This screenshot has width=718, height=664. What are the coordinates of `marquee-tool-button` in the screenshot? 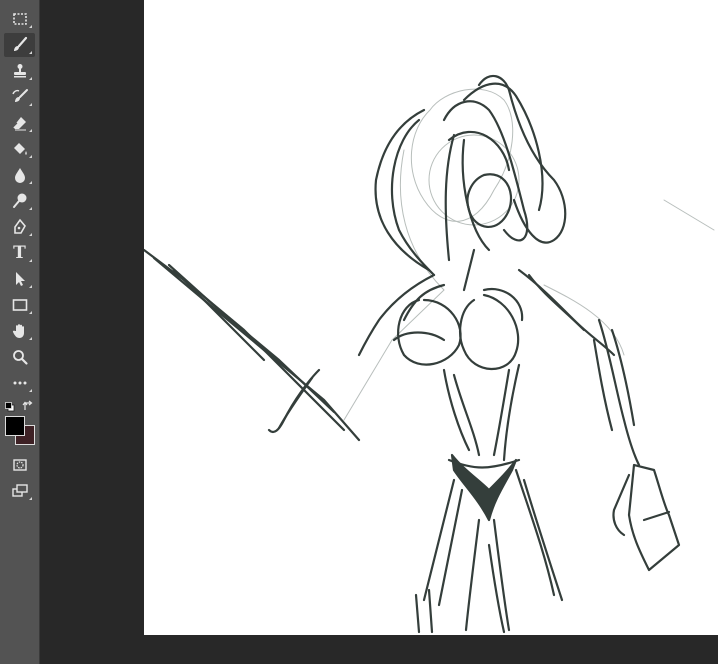 It's located at (19, 19).